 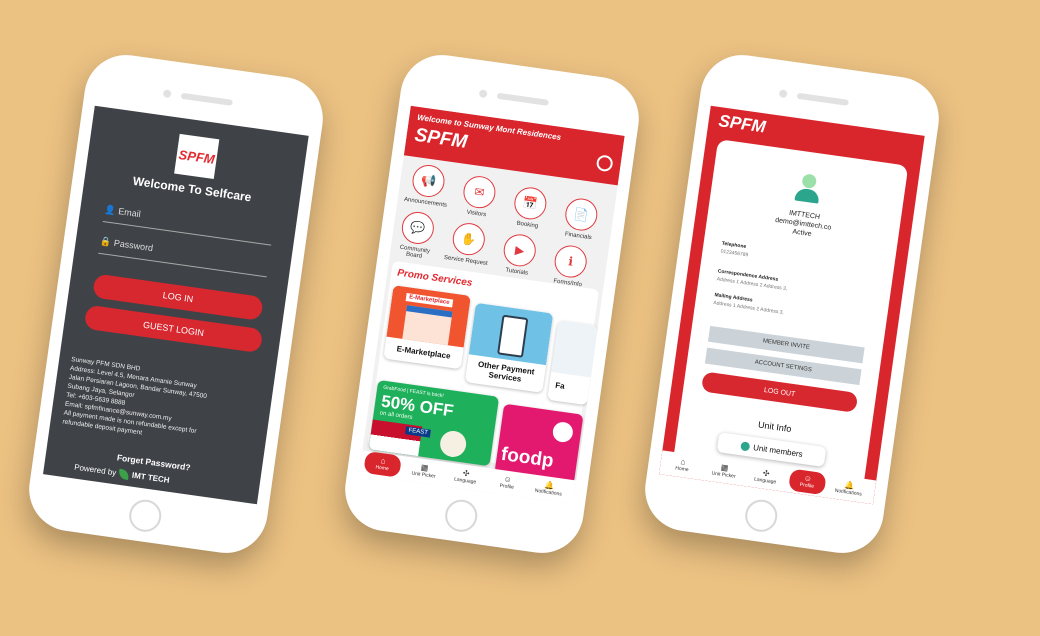 What do you see at coordinates (570, 261) in the screenshot?
I see `info-icon: ℹ` at bounding box center [570, 261].